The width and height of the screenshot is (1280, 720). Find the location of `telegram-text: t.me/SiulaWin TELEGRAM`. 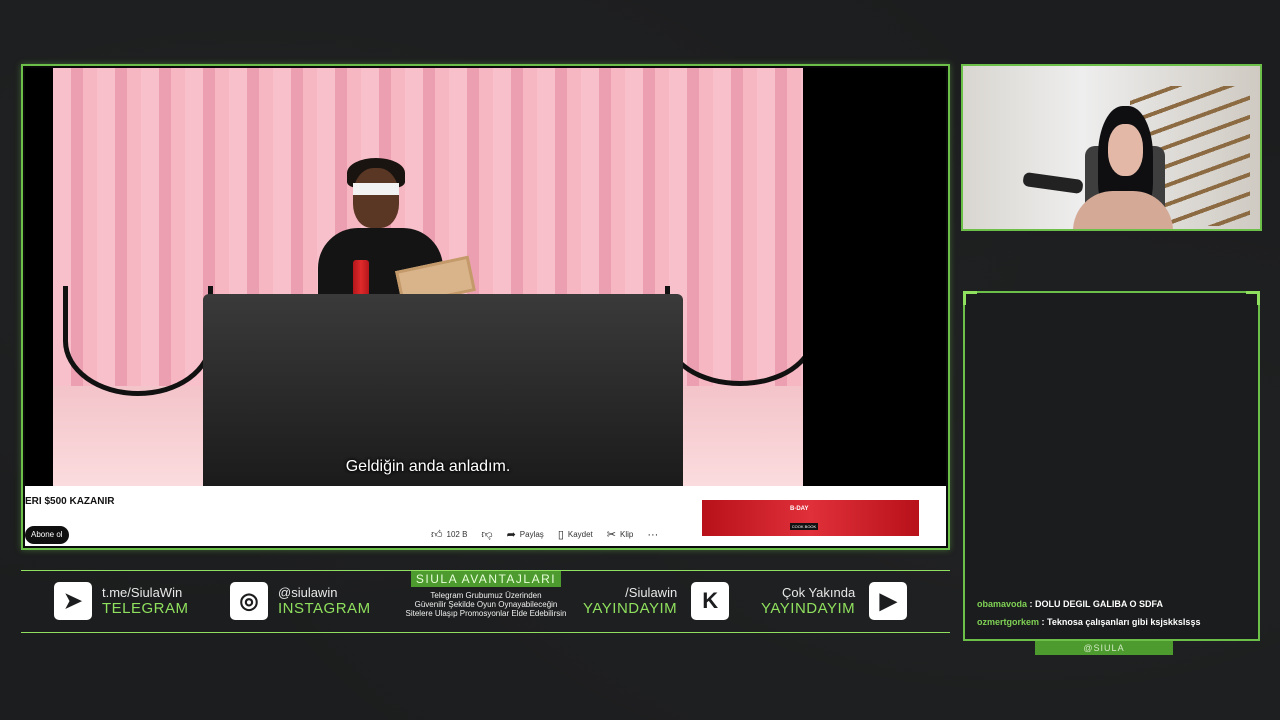

telegram-text: t.me/SiulaWin TELEGRAM is located at coordinates (145, 601).